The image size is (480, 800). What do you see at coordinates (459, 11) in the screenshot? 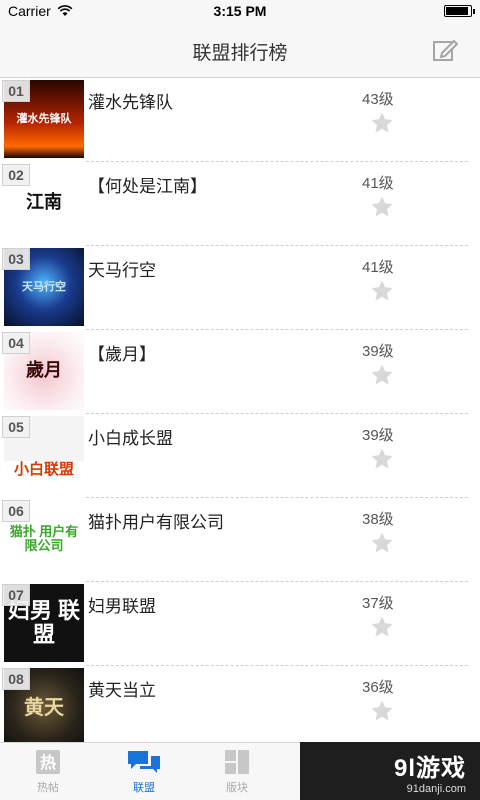
I see `battery-icon` at bounding box center [459, 11].